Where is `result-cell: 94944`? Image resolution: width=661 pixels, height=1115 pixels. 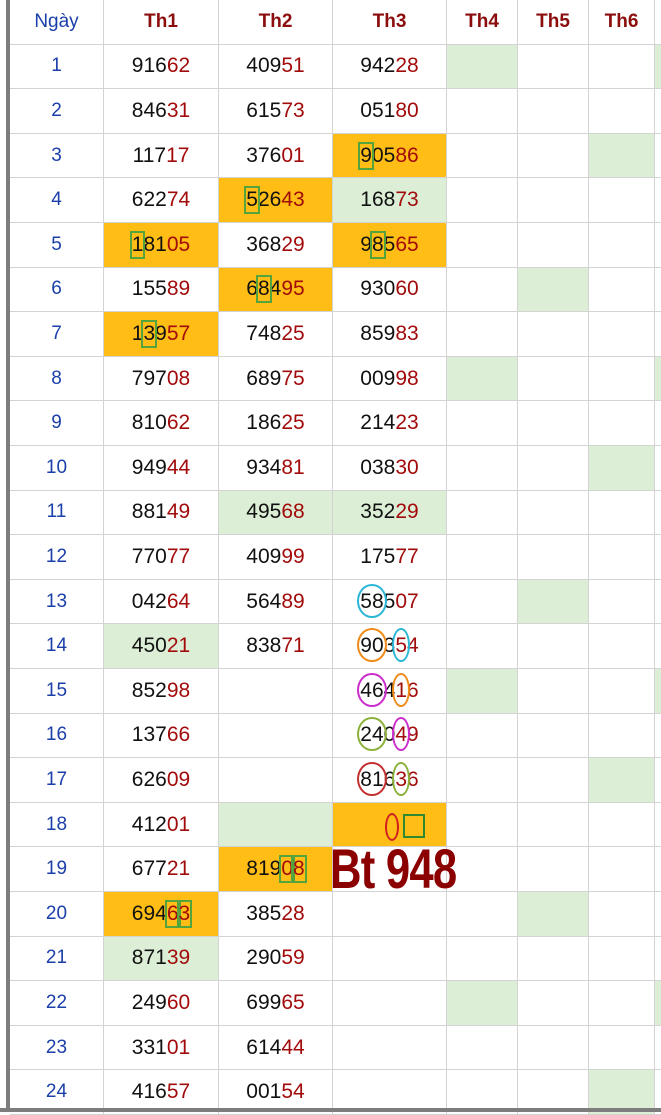 result-cell: 94944 is located at coordinates (161, 468).